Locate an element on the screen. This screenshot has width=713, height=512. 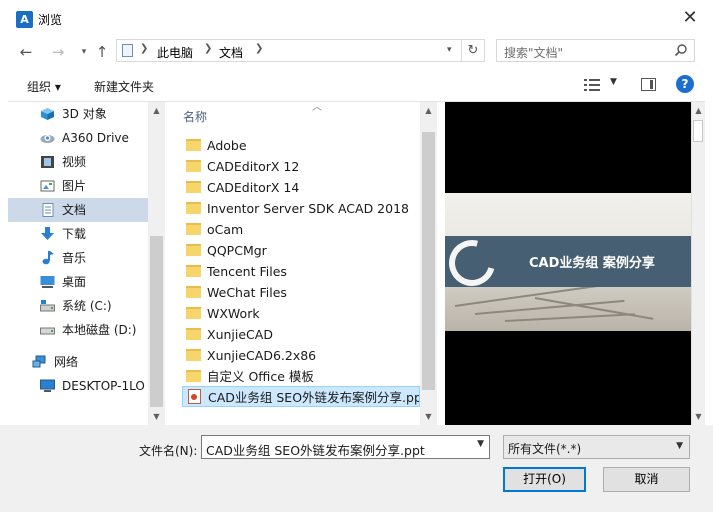
list-item: WeChat Files is located at coordinates (301, 292).